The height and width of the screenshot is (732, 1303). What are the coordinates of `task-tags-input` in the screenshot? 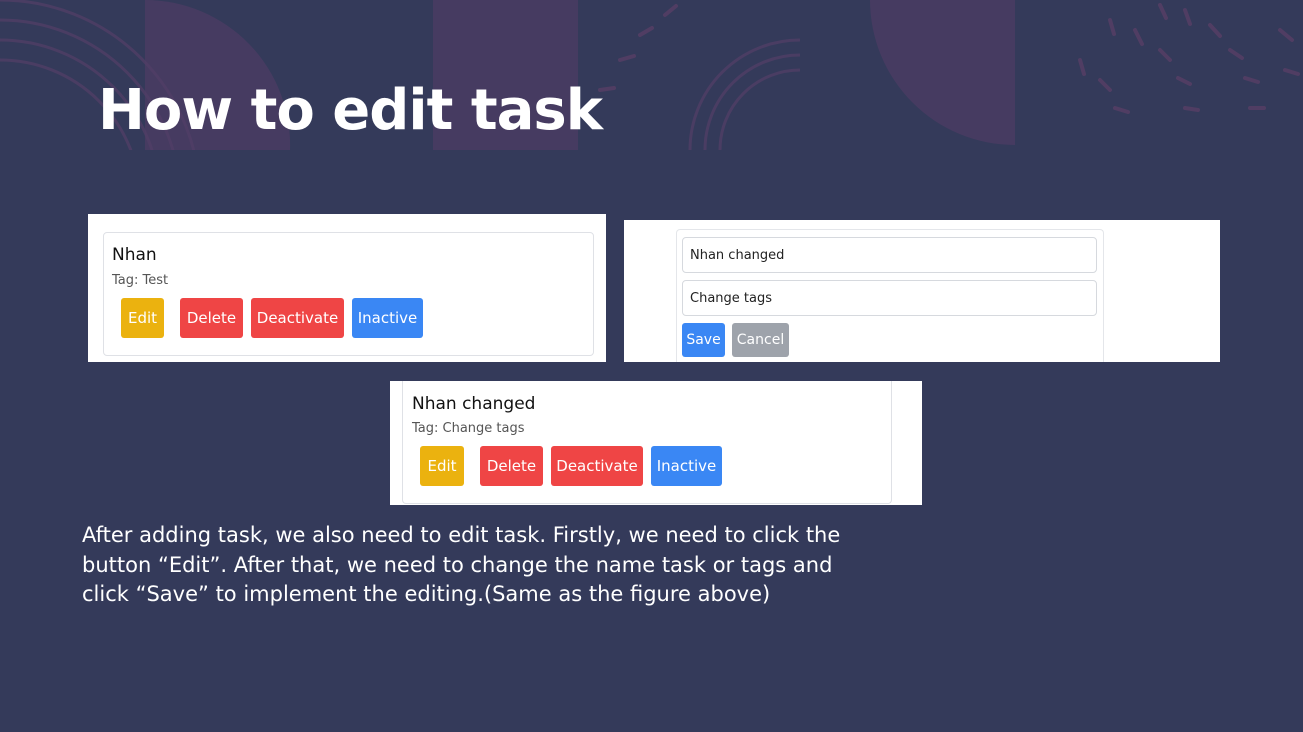 It's located at (889, 298).